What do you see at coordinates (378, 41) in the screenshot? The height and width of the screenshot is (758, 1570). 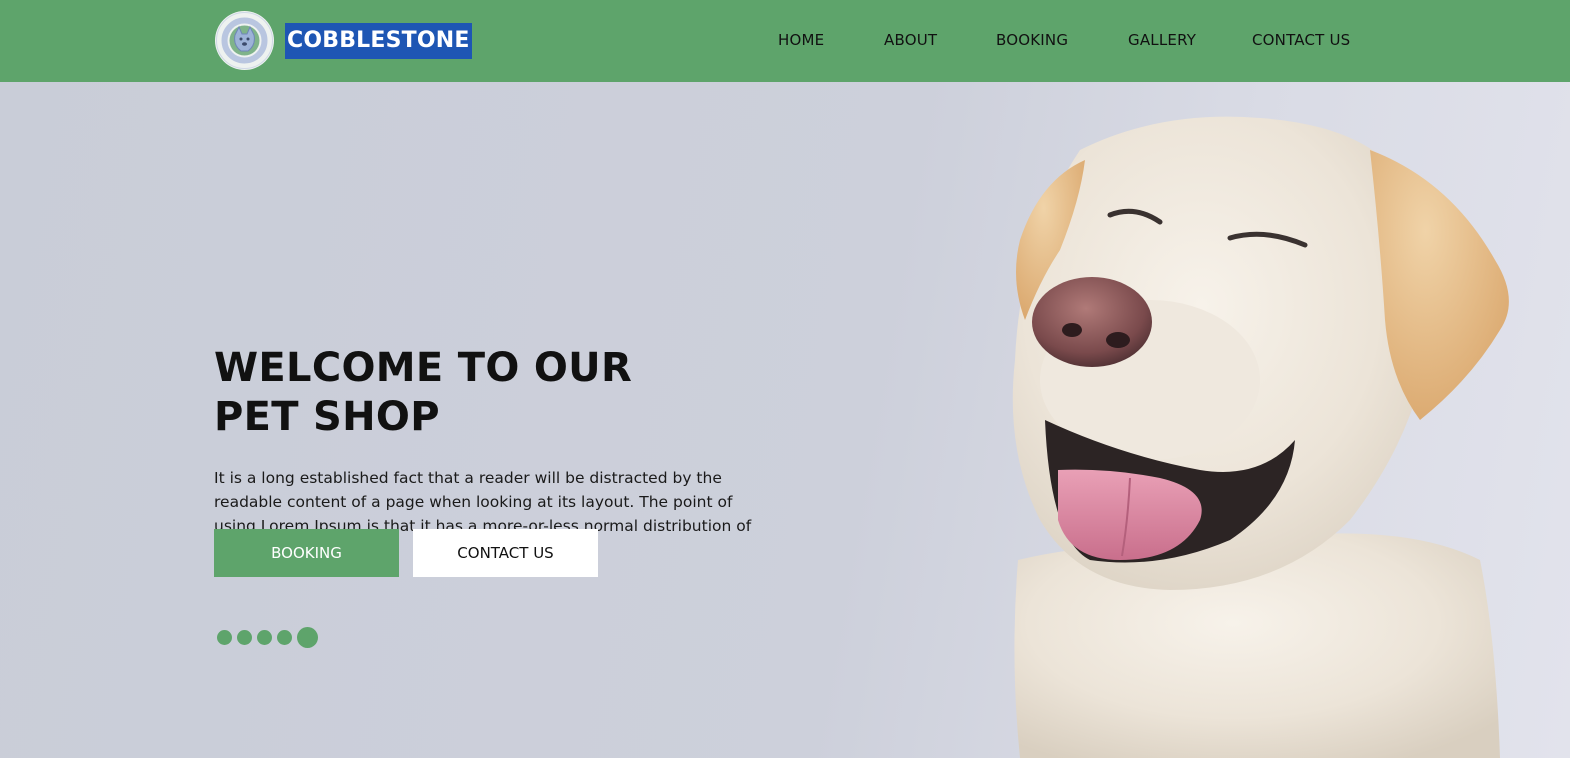 I see `brand-name: COBBLESTONE` at bounding box center [378, 41].